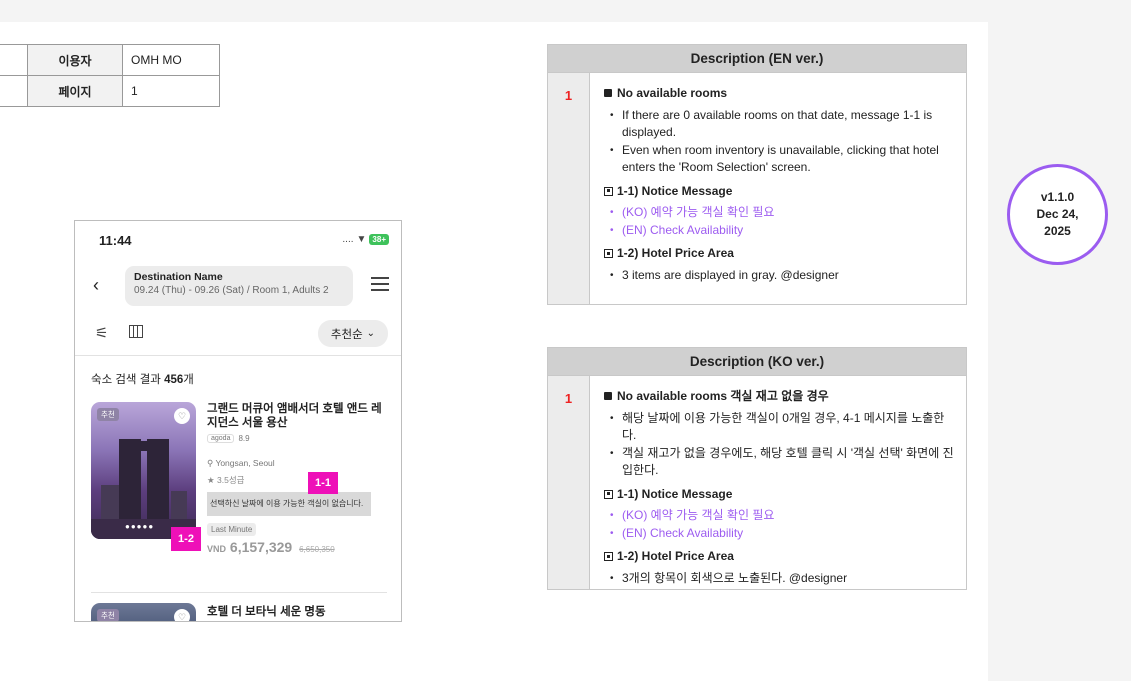  Describe the element at coordinates (217, 549) in the screenshot. I see `price-currency: VND` at that location.